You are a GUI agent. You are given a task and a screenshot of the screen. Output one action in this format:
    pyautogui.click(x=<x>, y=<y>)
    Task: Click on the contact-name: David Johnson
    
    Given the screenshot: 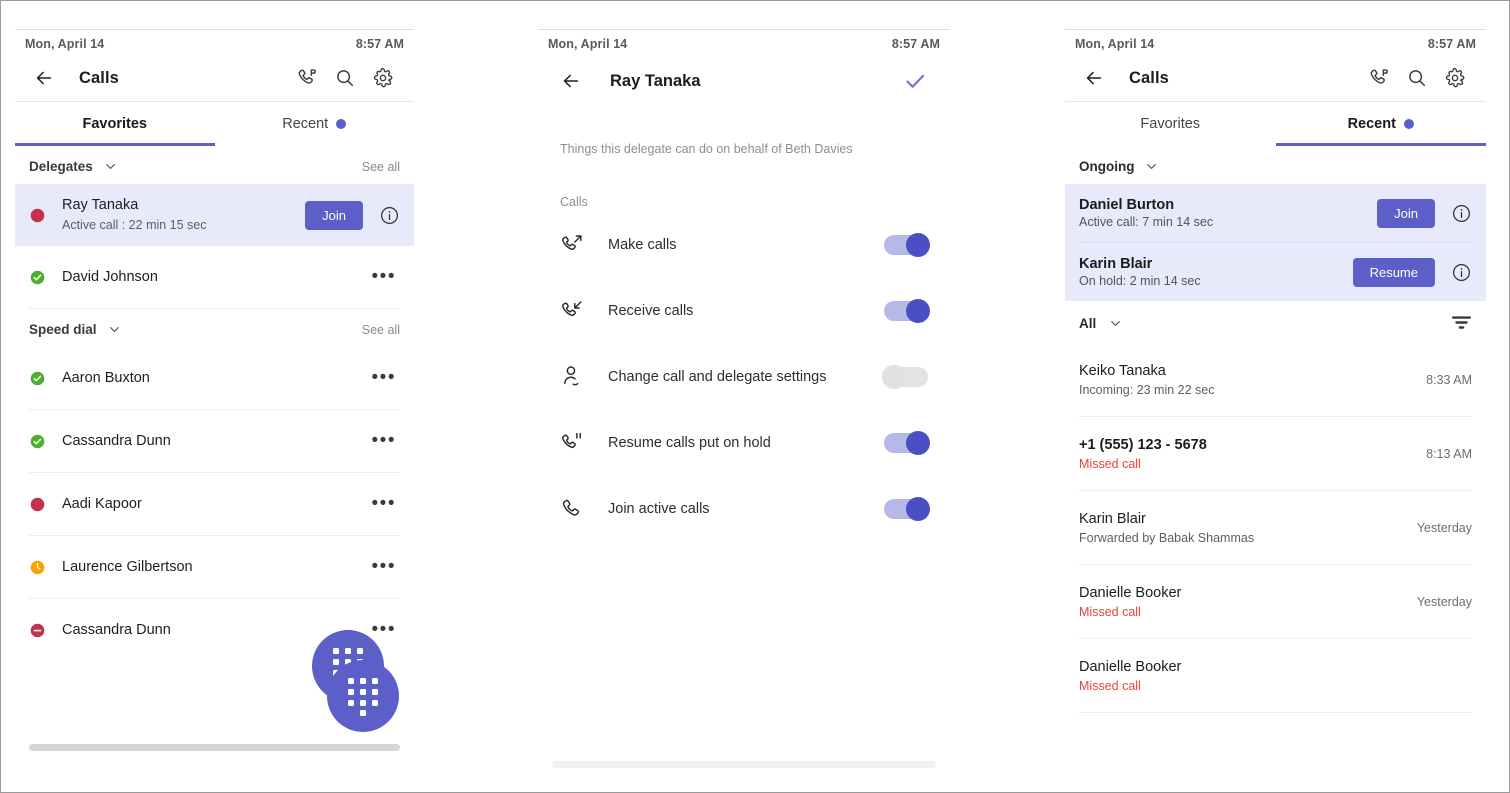 What is the action you would take?
    pyautogui.click(x=110, y=276)
    